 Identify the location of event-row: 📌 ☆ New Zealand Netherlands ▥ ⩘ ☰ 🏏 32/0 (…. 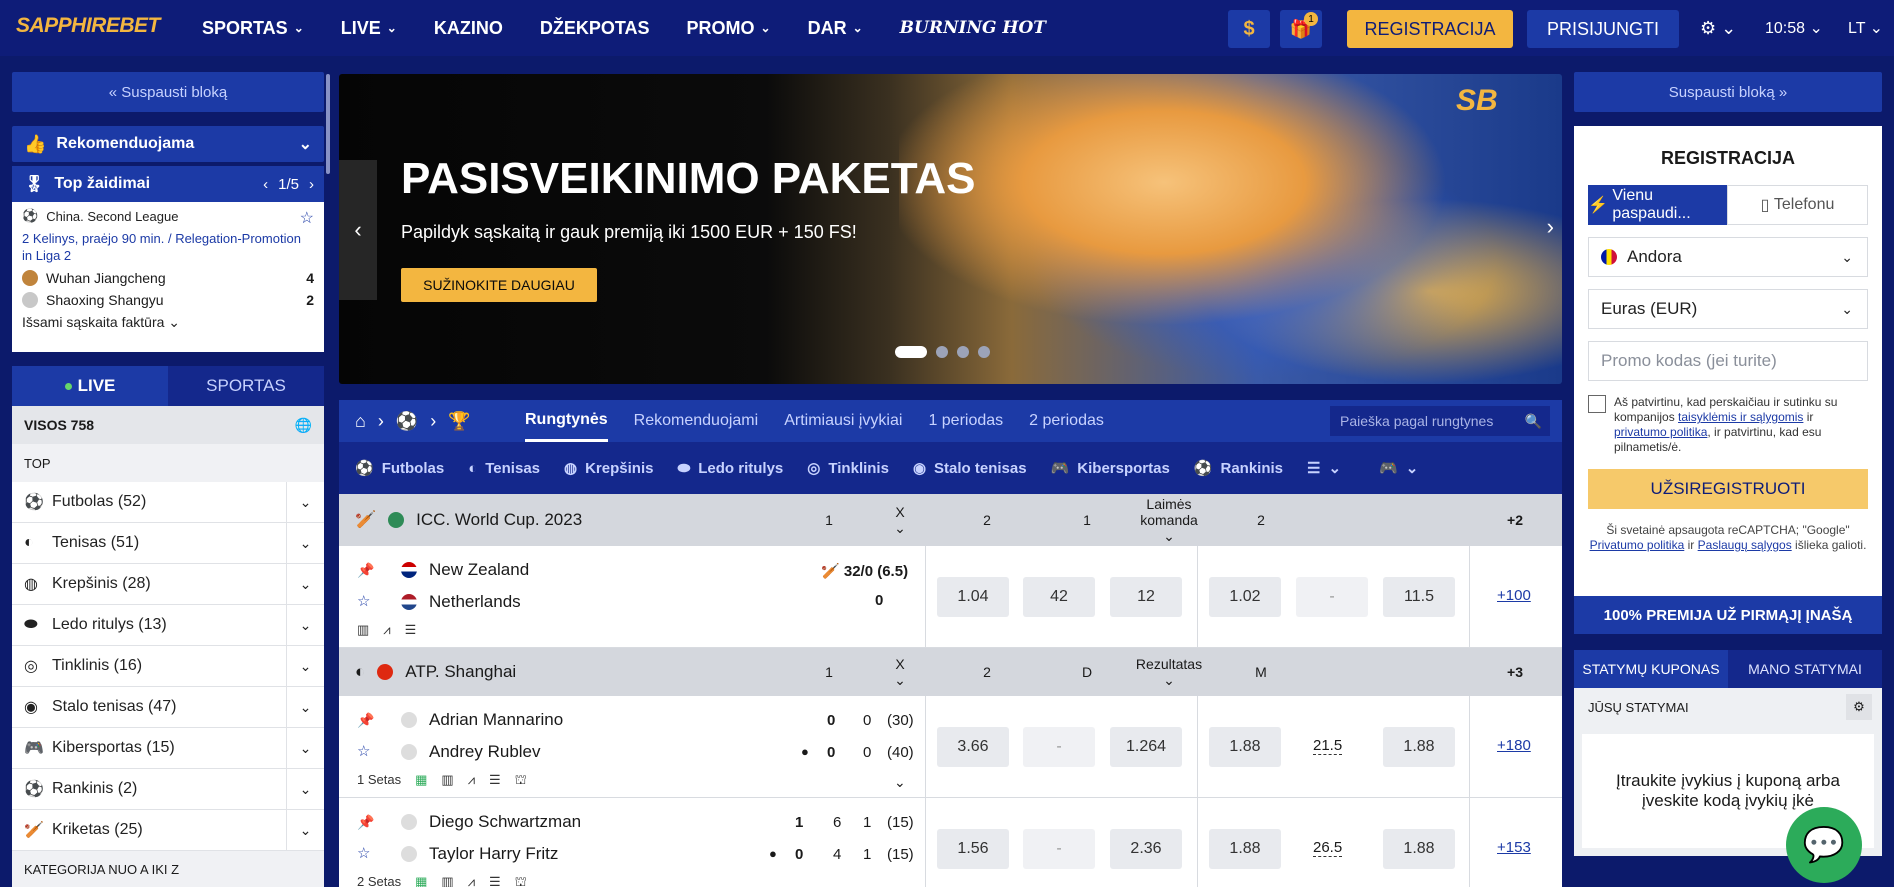
(950, 597).